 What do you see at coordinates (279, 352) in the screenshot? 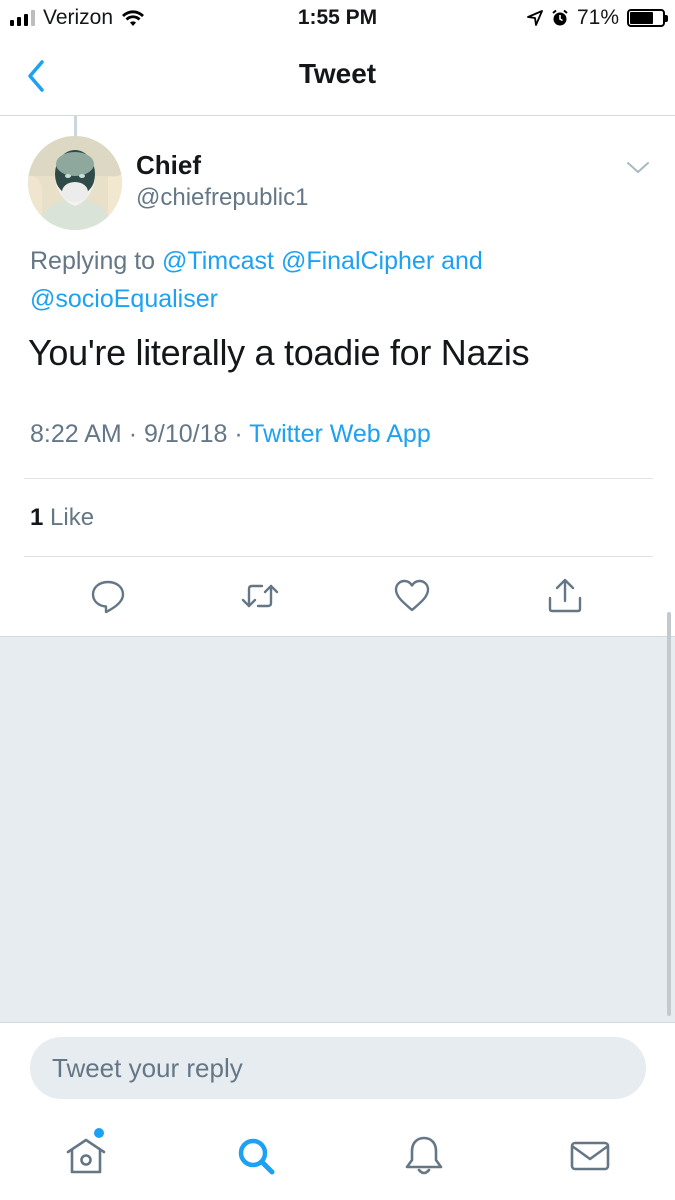
I see `tweet-text: You're literally a toadie for Nazis` at bounding box center [279, 352].